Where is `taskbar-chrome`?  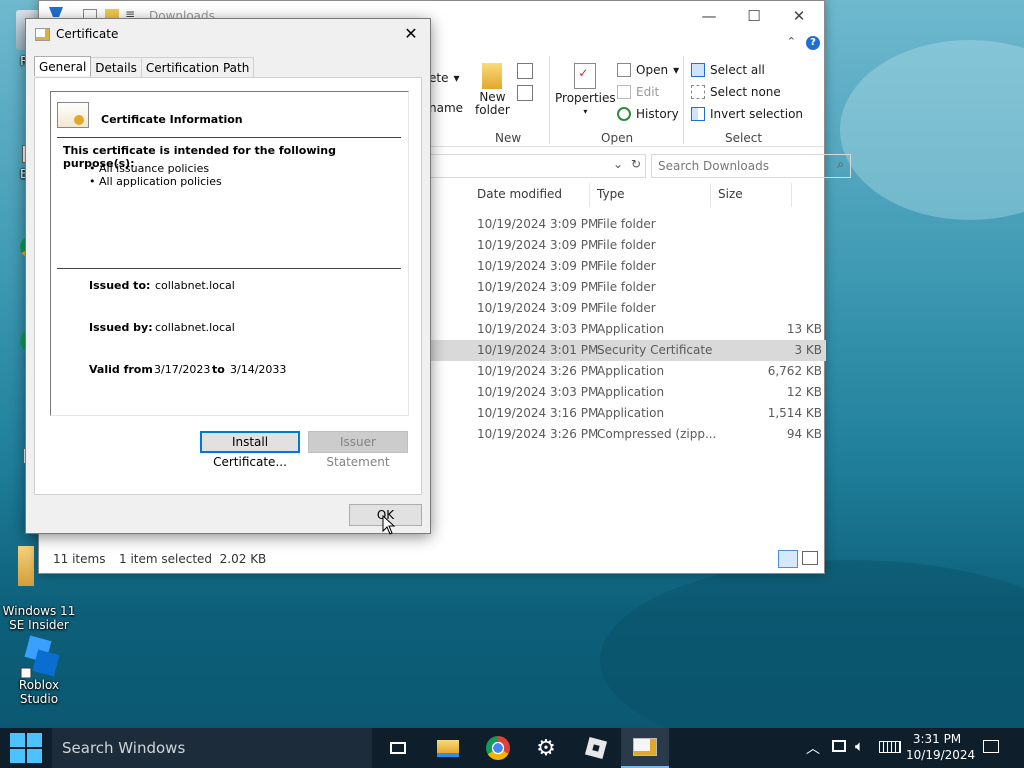 taskbar-chrome is located at coordinates (498, 748).